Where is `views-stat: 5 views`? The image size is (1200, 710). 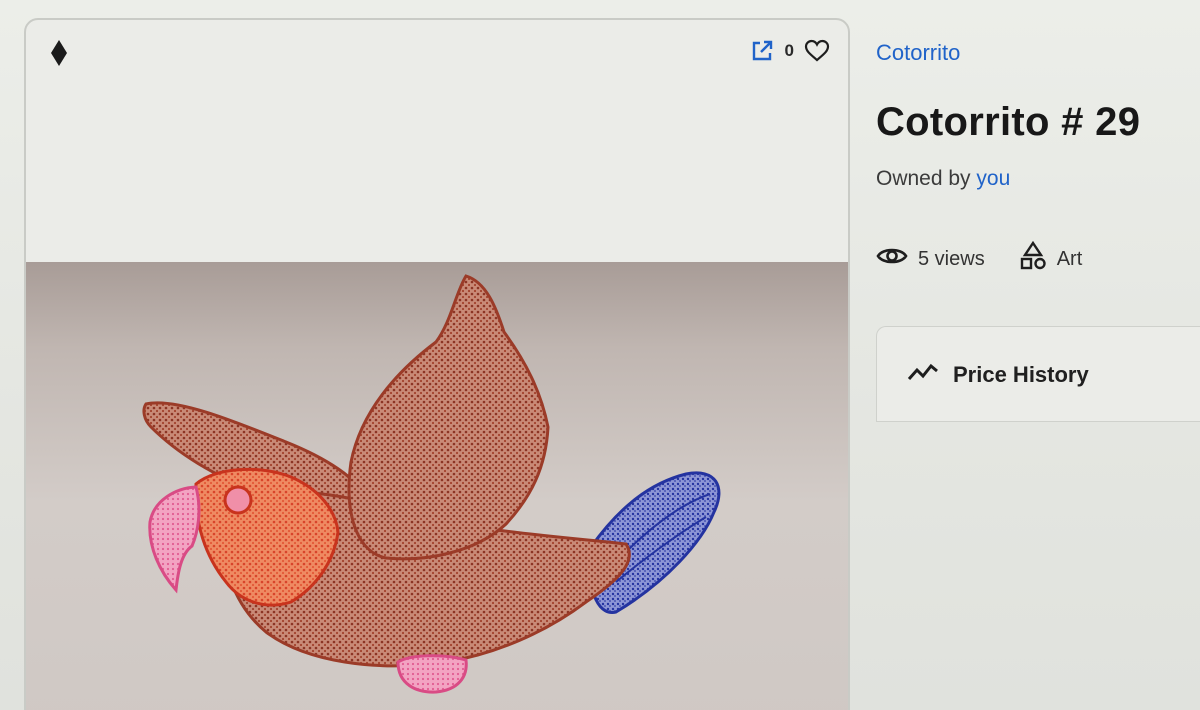 views-stat: 5 views is located at coordinates (930, 259).